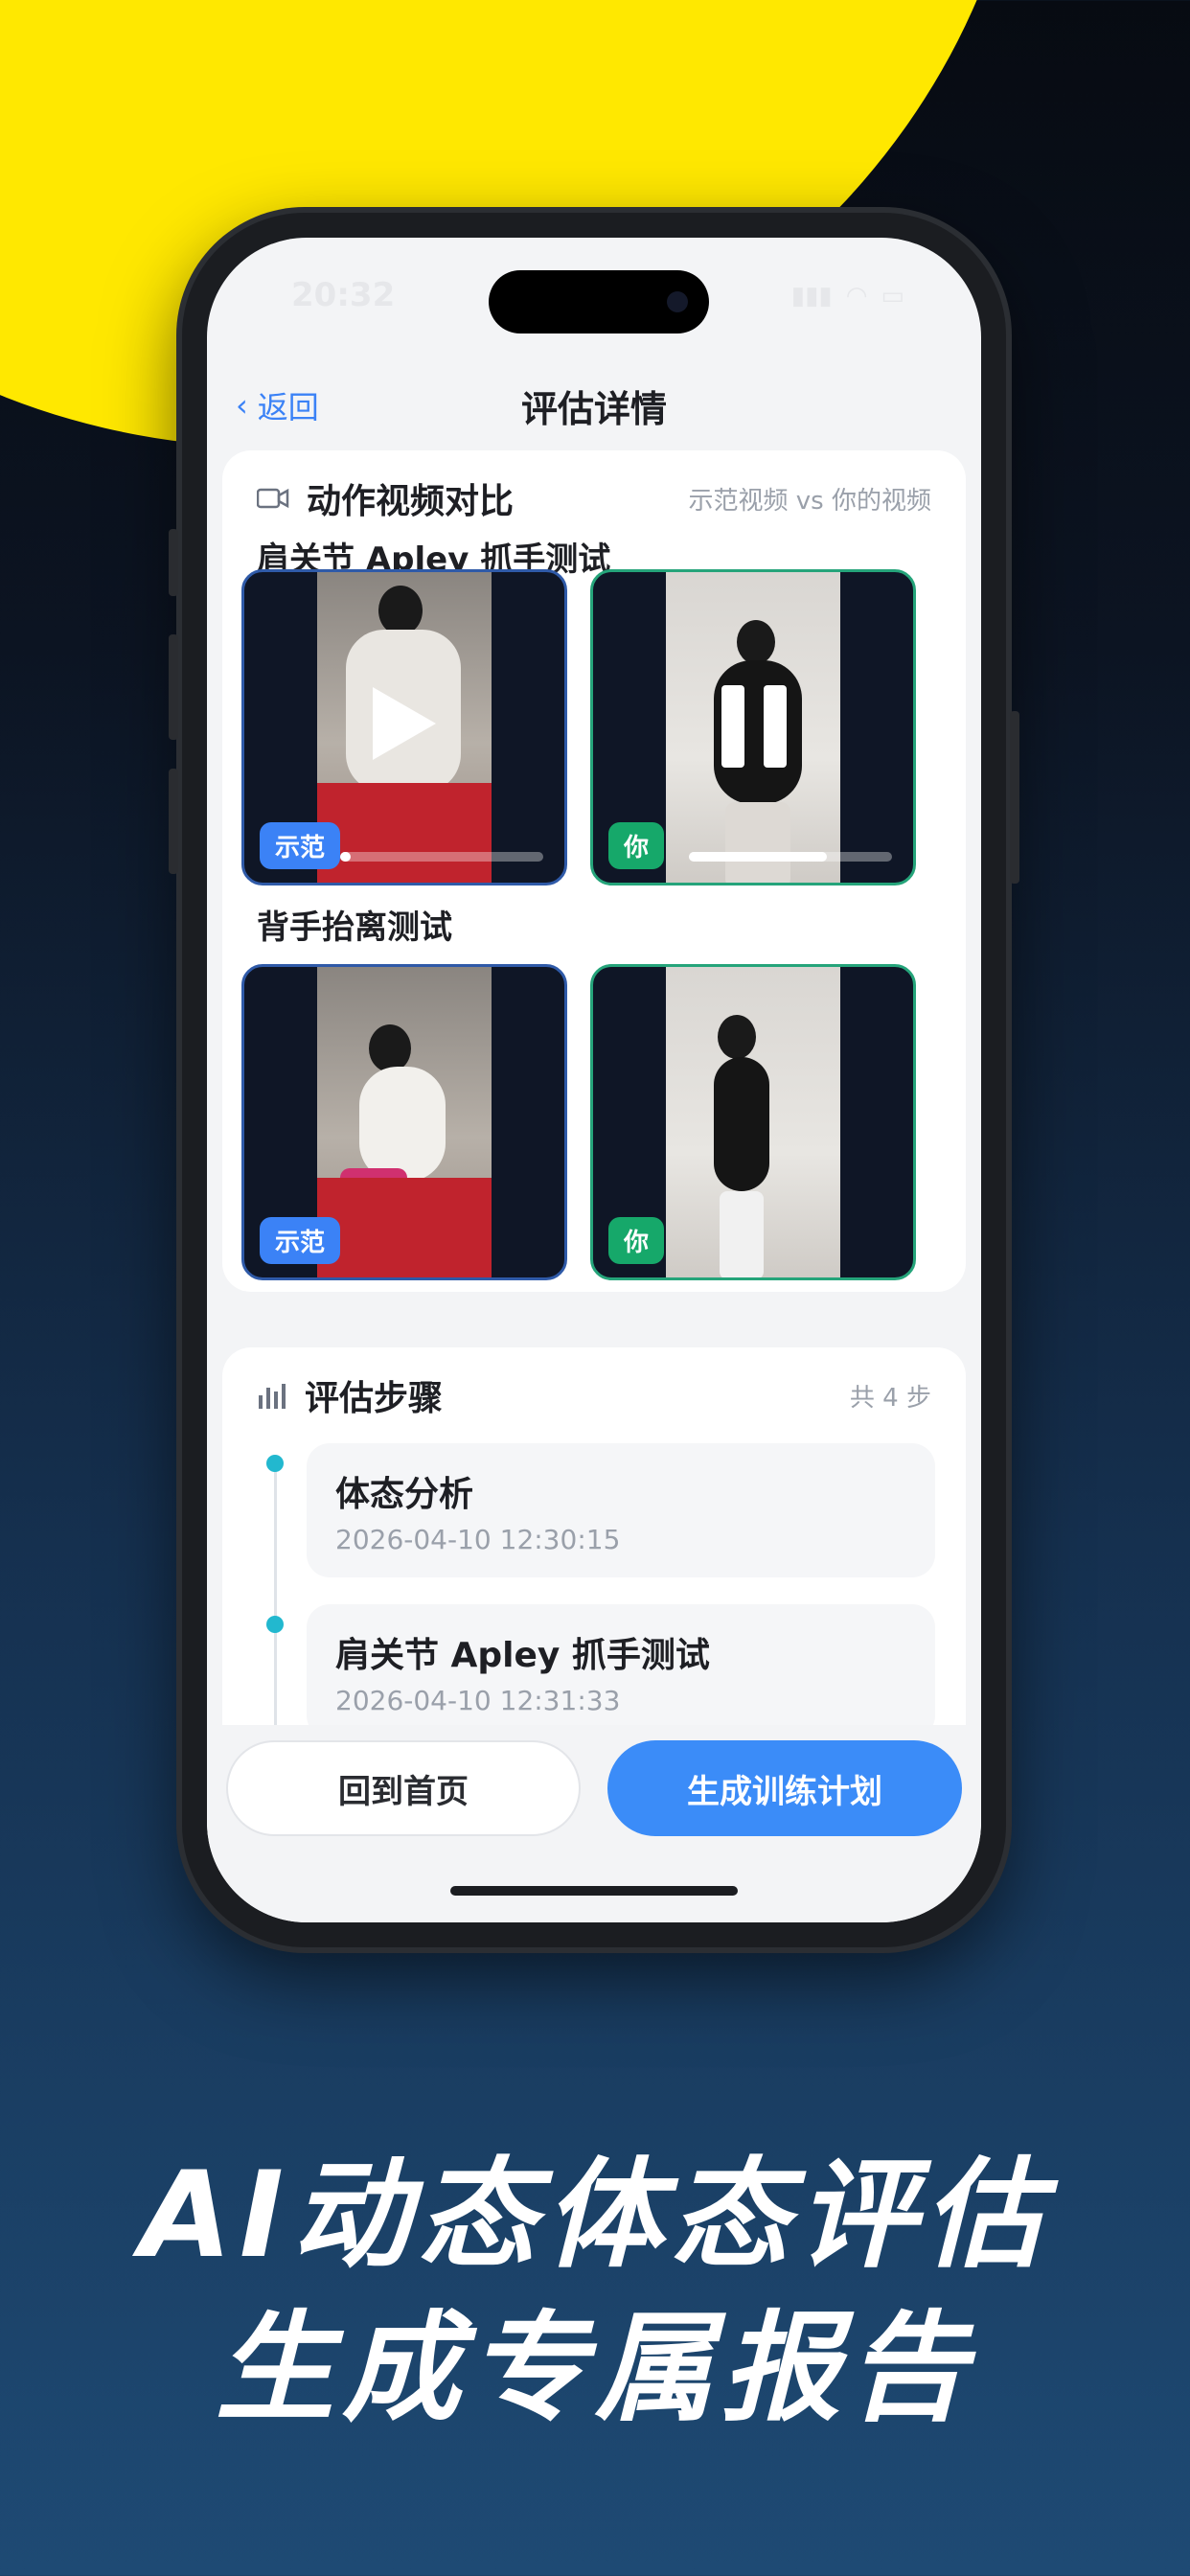  I want to click on demo-video-1: 示范, so click(404, 727).